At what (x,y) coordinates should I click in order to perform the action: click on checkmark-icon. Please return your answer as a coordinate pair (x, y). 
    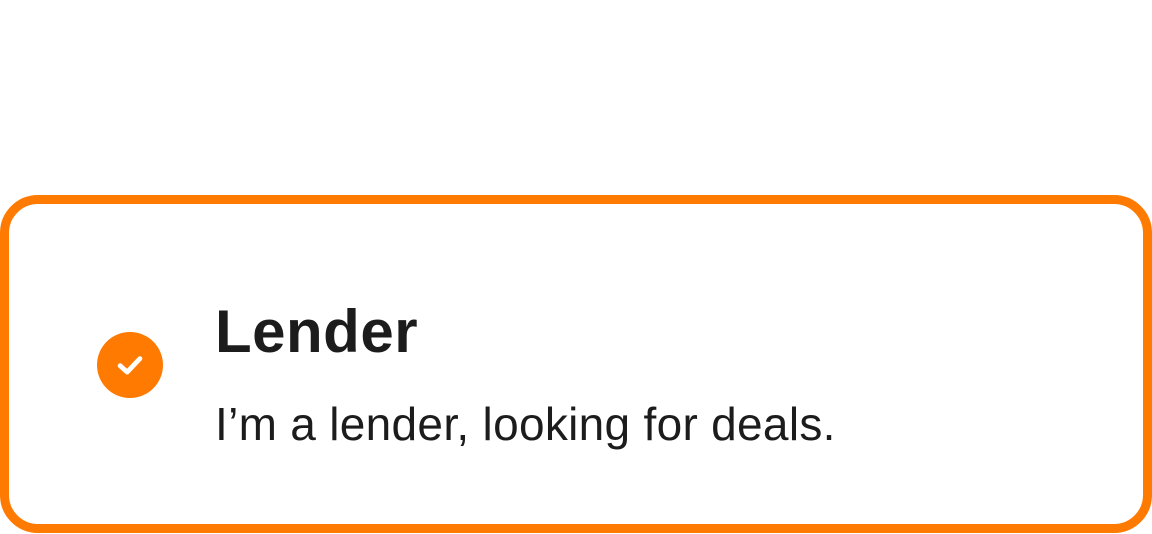
    Looking at the image, I should click on (130, 365).